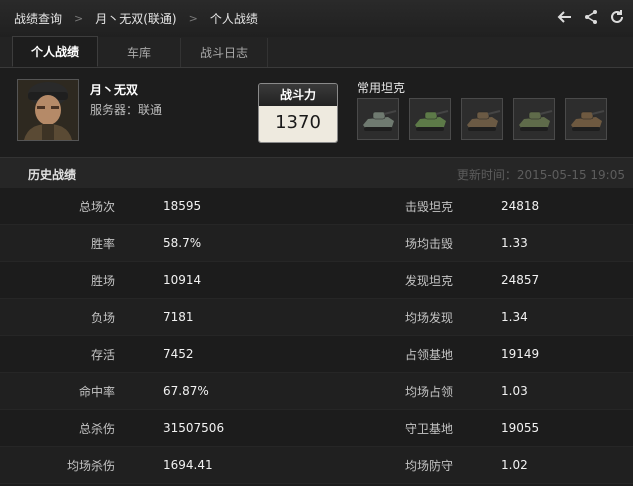 This screenshot has width=633, height=486. What do you see at coordinates (428, 317) in the screenshot?
I see `stat-label: 均场发现` at bounding box center [428, 317].